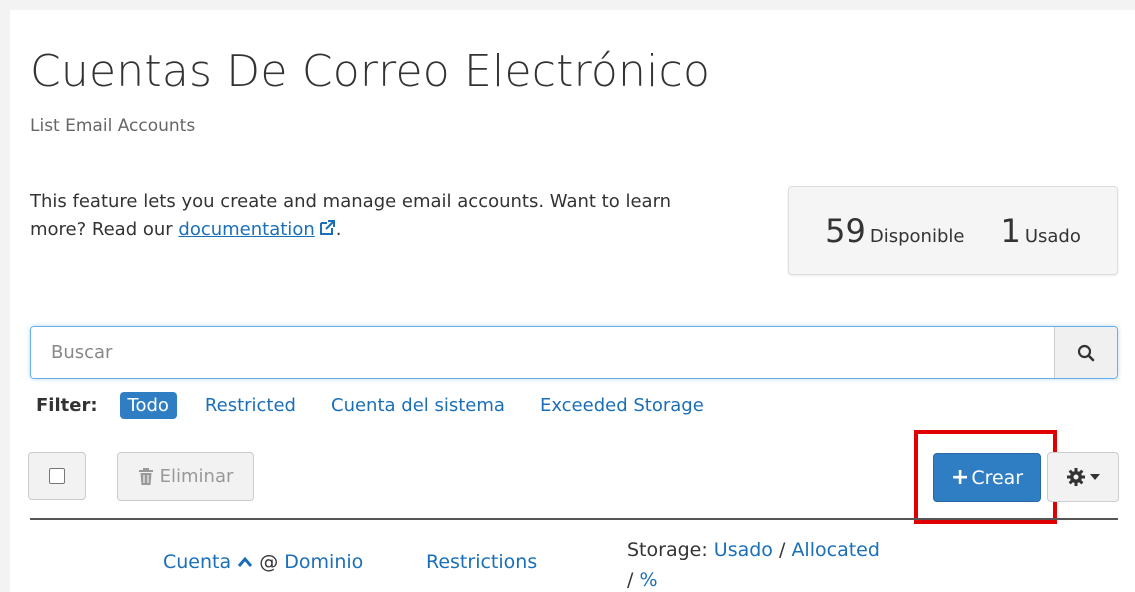  Describe the element at coordinates (1052, 236) in the screenshot. I see `used-label: Usado` at that location.